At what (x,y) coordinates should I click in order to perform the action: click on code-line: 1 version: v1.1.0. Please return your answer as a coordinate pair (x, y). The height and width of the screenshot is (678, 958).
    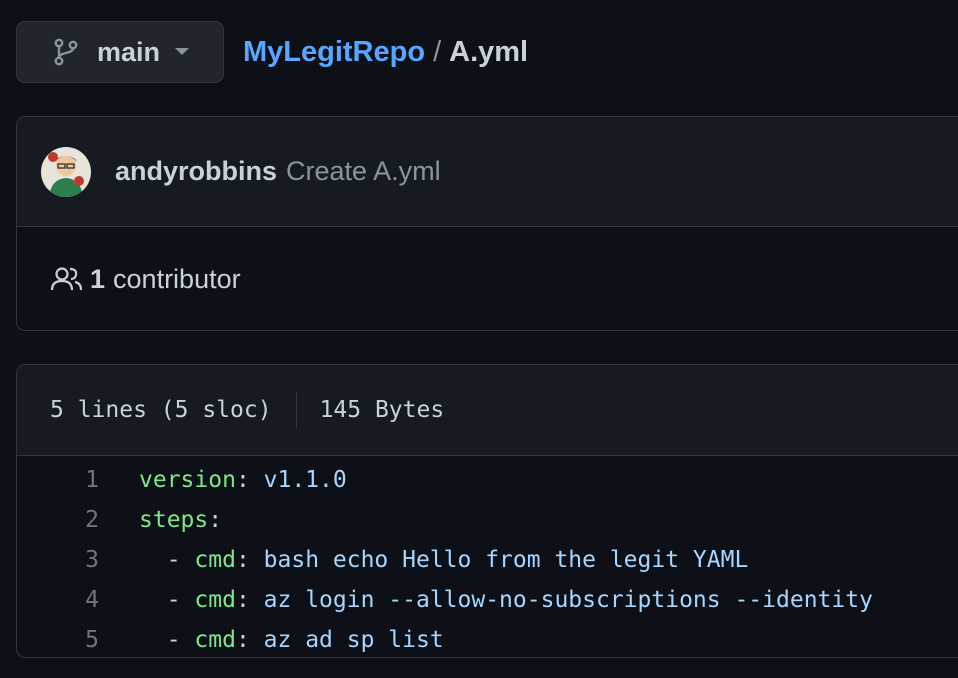
    Looking at the image, I should click on (487, 480).